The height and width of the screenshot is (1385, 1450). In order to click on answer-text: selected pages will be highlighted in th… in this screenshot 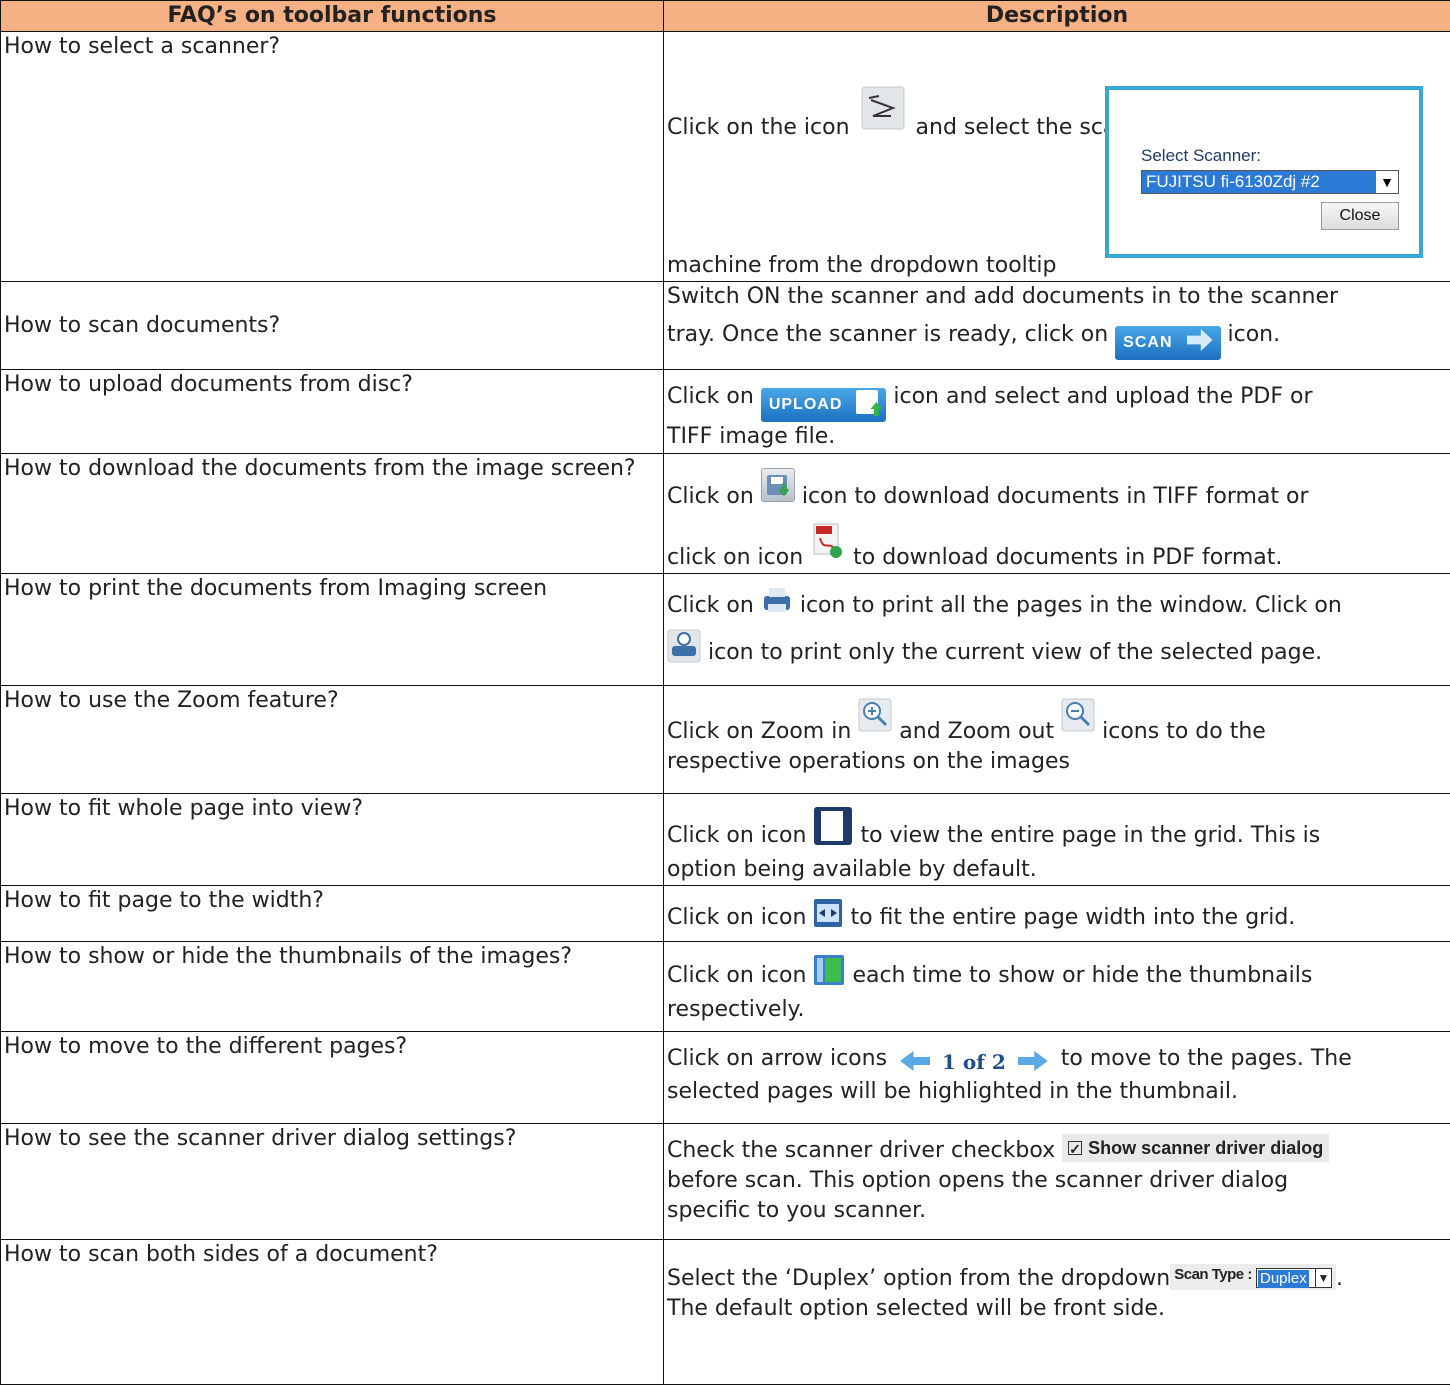, I will do `click(1058, 1092)`.